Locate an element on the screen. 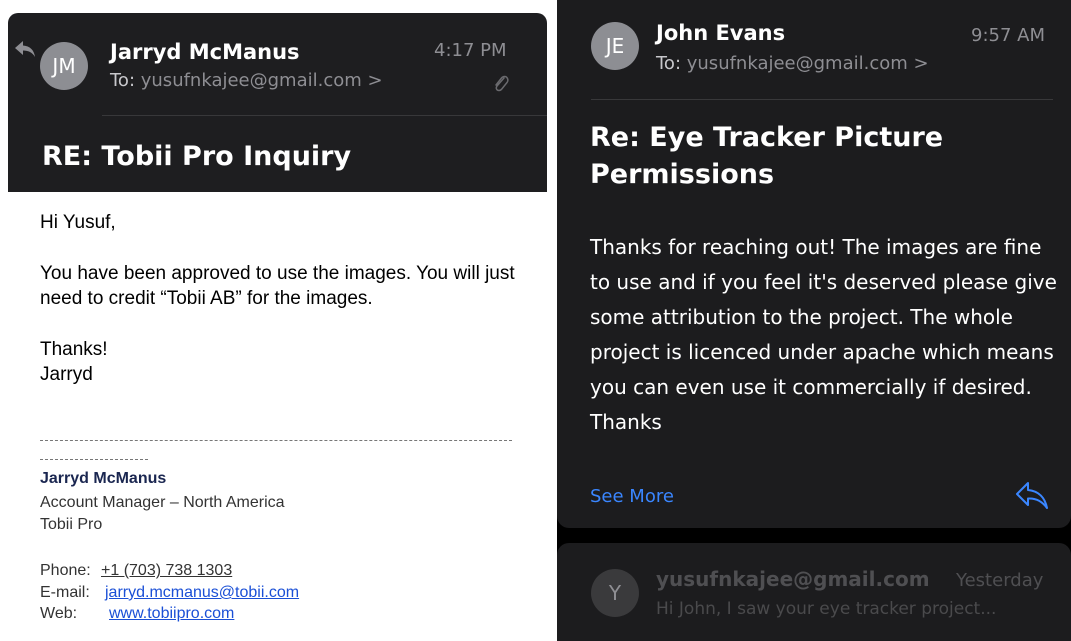 Image resolution: width=1071 pixels, height=641 pixels. paperclip-icon is located at coordinates (502, 83).